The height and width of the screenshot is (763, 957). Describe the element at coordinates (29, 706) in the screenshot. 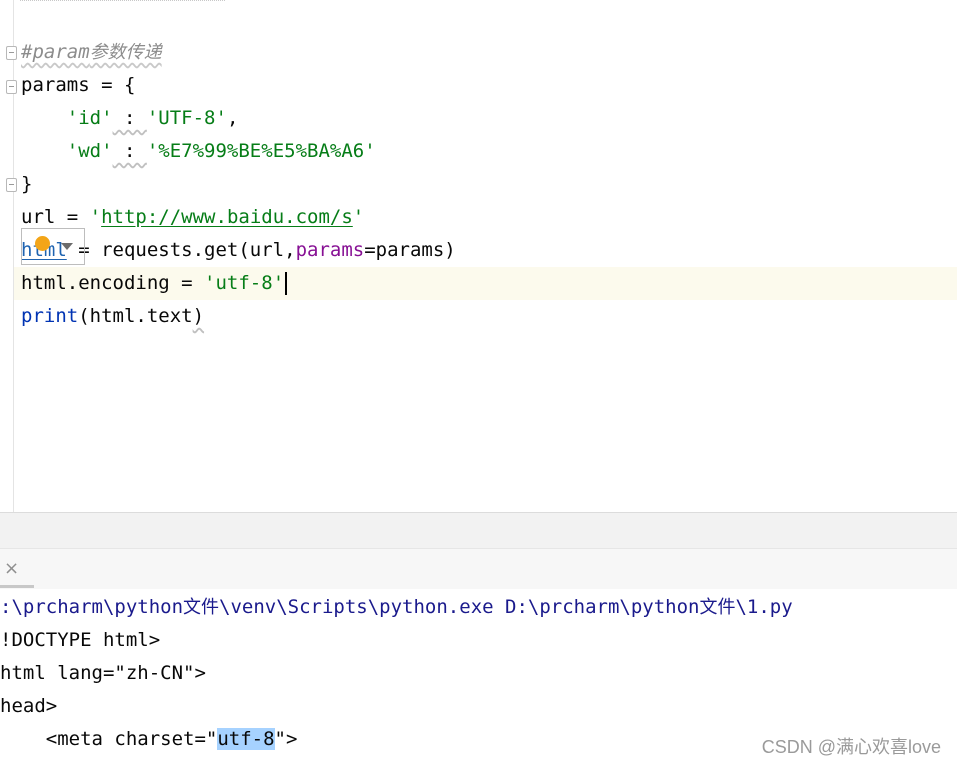

I see `console-output-line: head>` at that location.